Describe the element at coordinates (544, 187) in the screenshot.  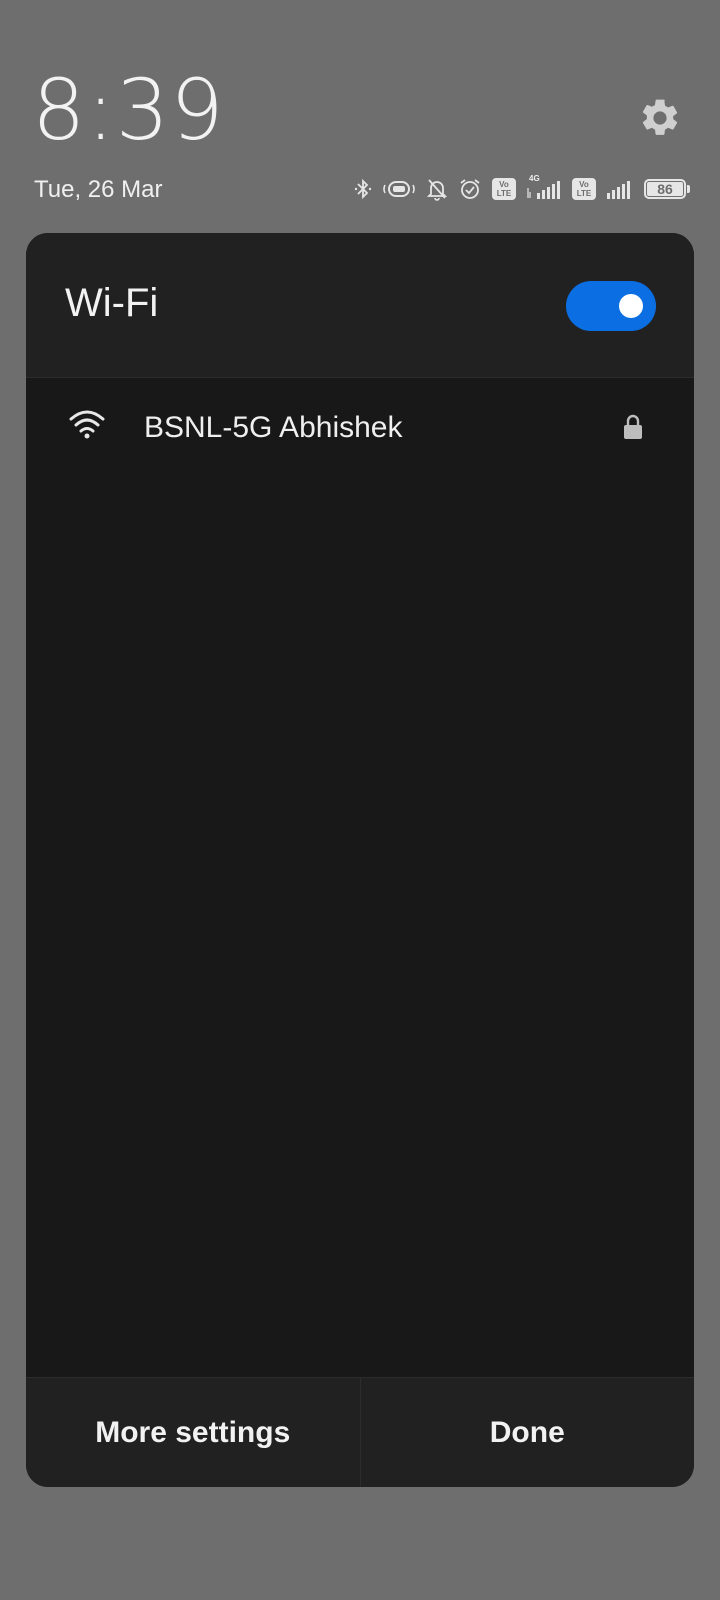
I see `signal-icon: 4G` at that location.